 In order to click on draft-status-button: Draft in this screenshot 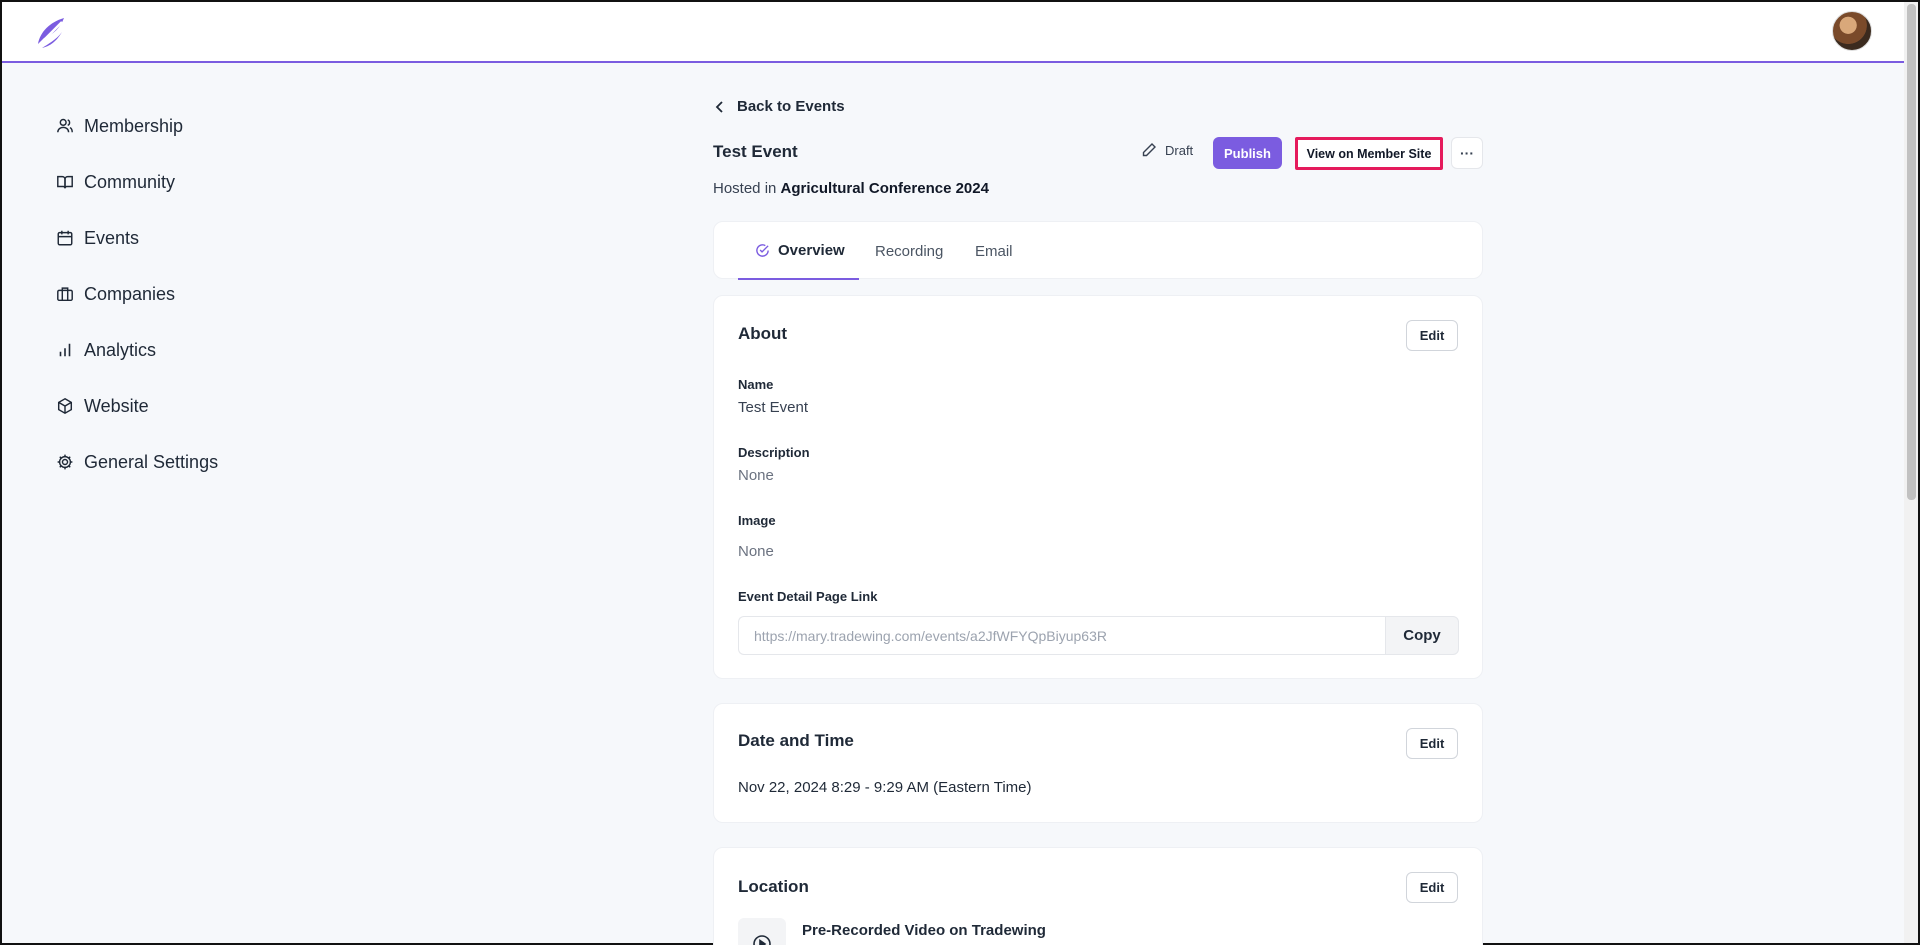, I will do `click(1167, 150)`.